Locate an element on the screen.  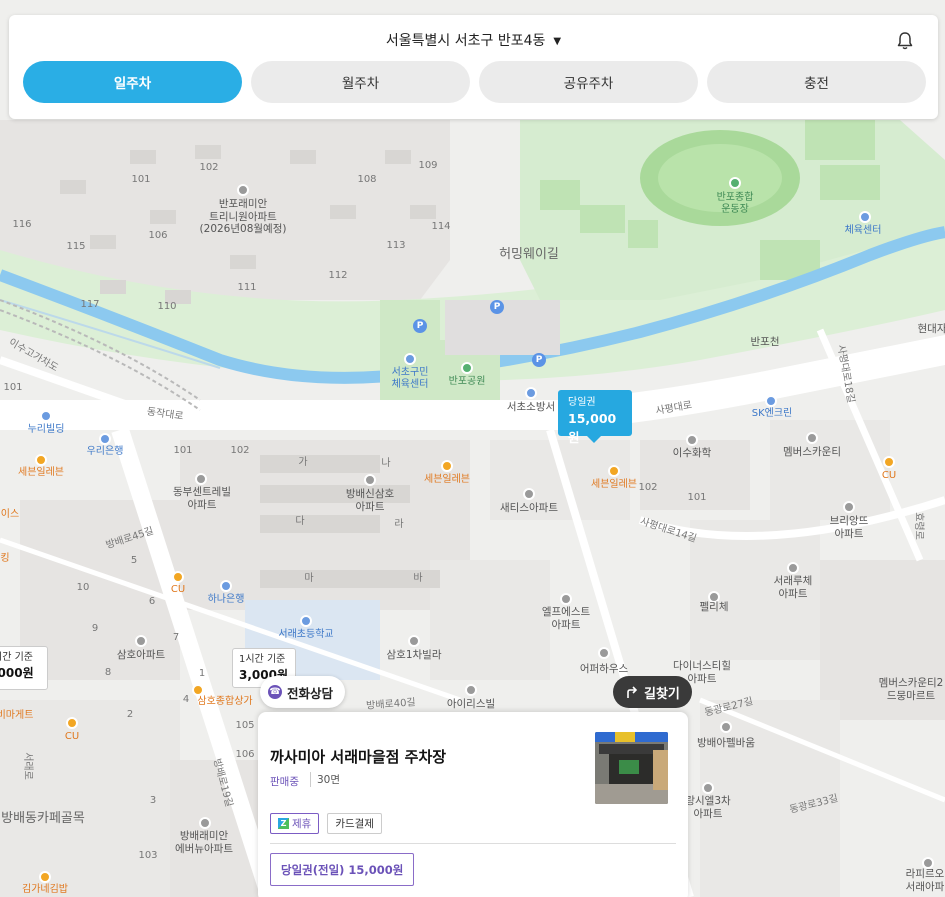
location-selector: 서울특별시 서초구 반포4동 ▼ is located at coordinates (473, 40).